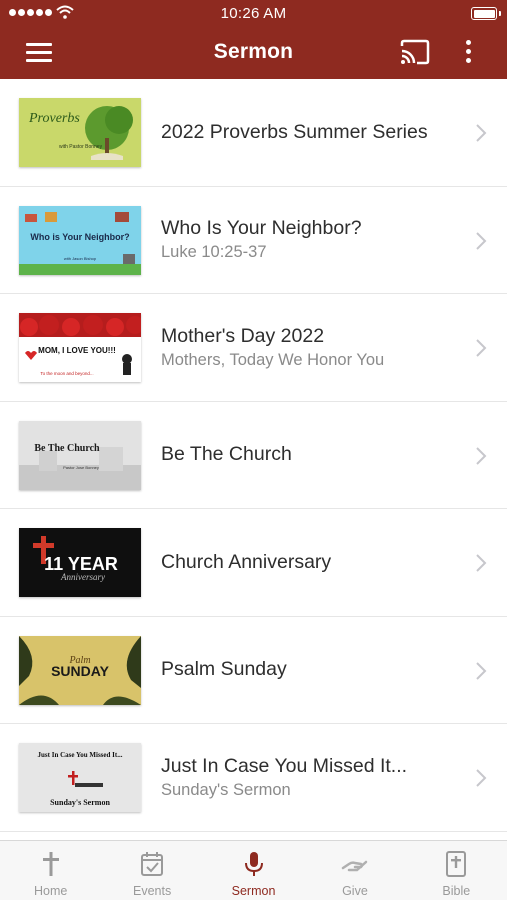 The image size is (507, 900). Describe the element at coordinates (152, 864) in the screenshot. I see `calendar-check-icon` at that location.